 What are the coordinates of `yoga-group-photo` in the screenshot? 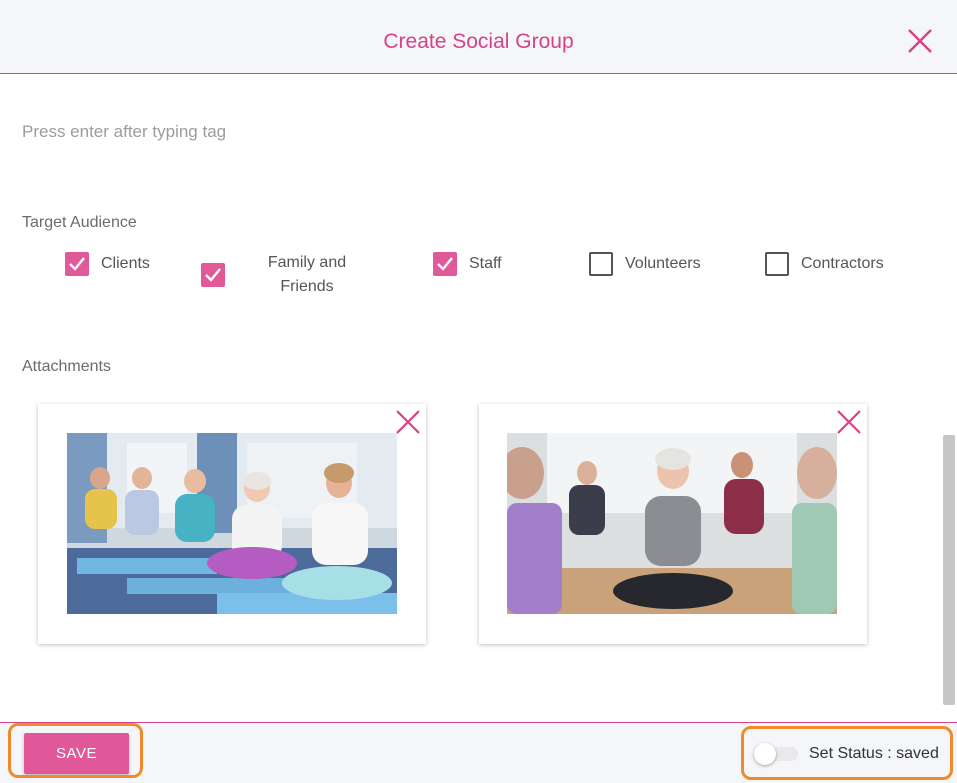 It's located at (232, 523).